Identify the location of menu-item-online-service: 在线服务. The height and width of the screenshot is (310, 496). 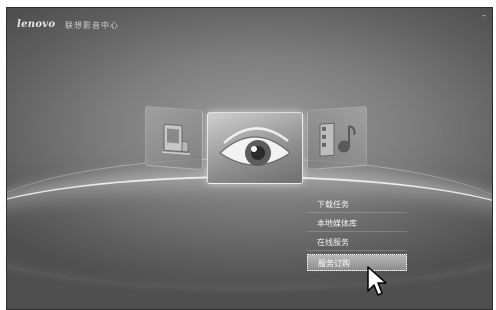
(357, 242).